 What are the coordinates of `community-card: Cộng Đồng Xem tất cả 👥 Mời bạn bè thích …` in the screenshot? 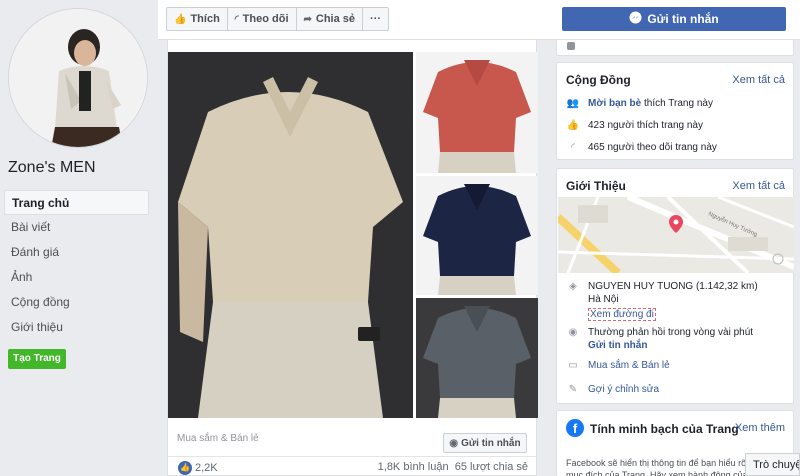 It's located at (675, 111).